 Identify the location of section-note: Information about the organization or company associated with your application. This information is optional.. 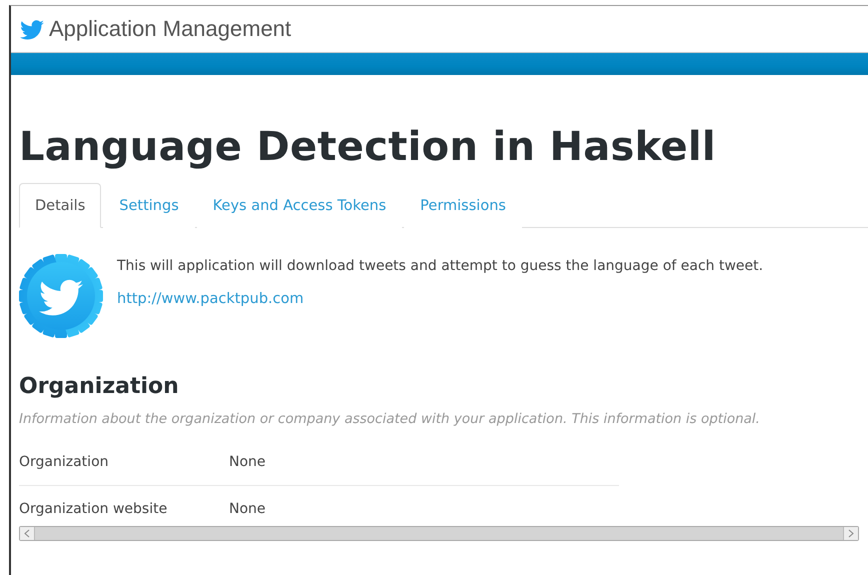
(390, 419).